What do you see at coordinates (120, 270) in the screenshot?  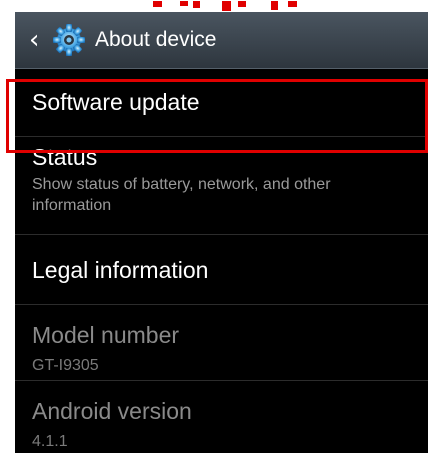 I see `list-item-title: Legal information` at bounding box center [120, 270].